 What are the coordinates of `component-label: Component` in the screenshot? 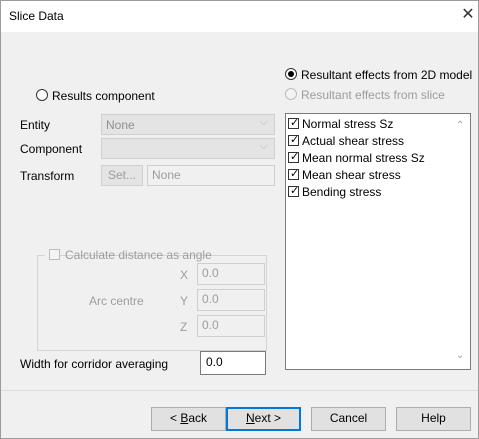 It's located at (51, 149).